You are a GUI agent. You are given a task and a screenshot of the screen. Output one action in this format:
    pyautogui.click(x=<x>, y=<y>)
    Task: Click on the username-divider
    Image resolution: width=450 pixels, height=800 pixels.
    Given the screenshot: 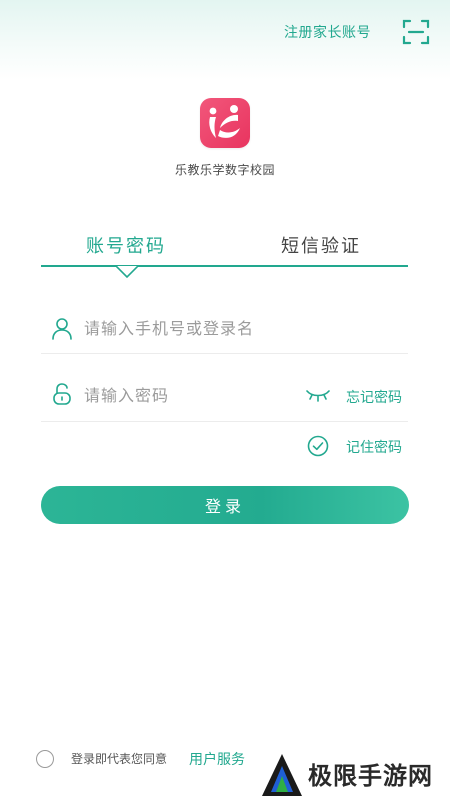 What is the action you would take?
    pyautogui.click(x=224, y=353)
    